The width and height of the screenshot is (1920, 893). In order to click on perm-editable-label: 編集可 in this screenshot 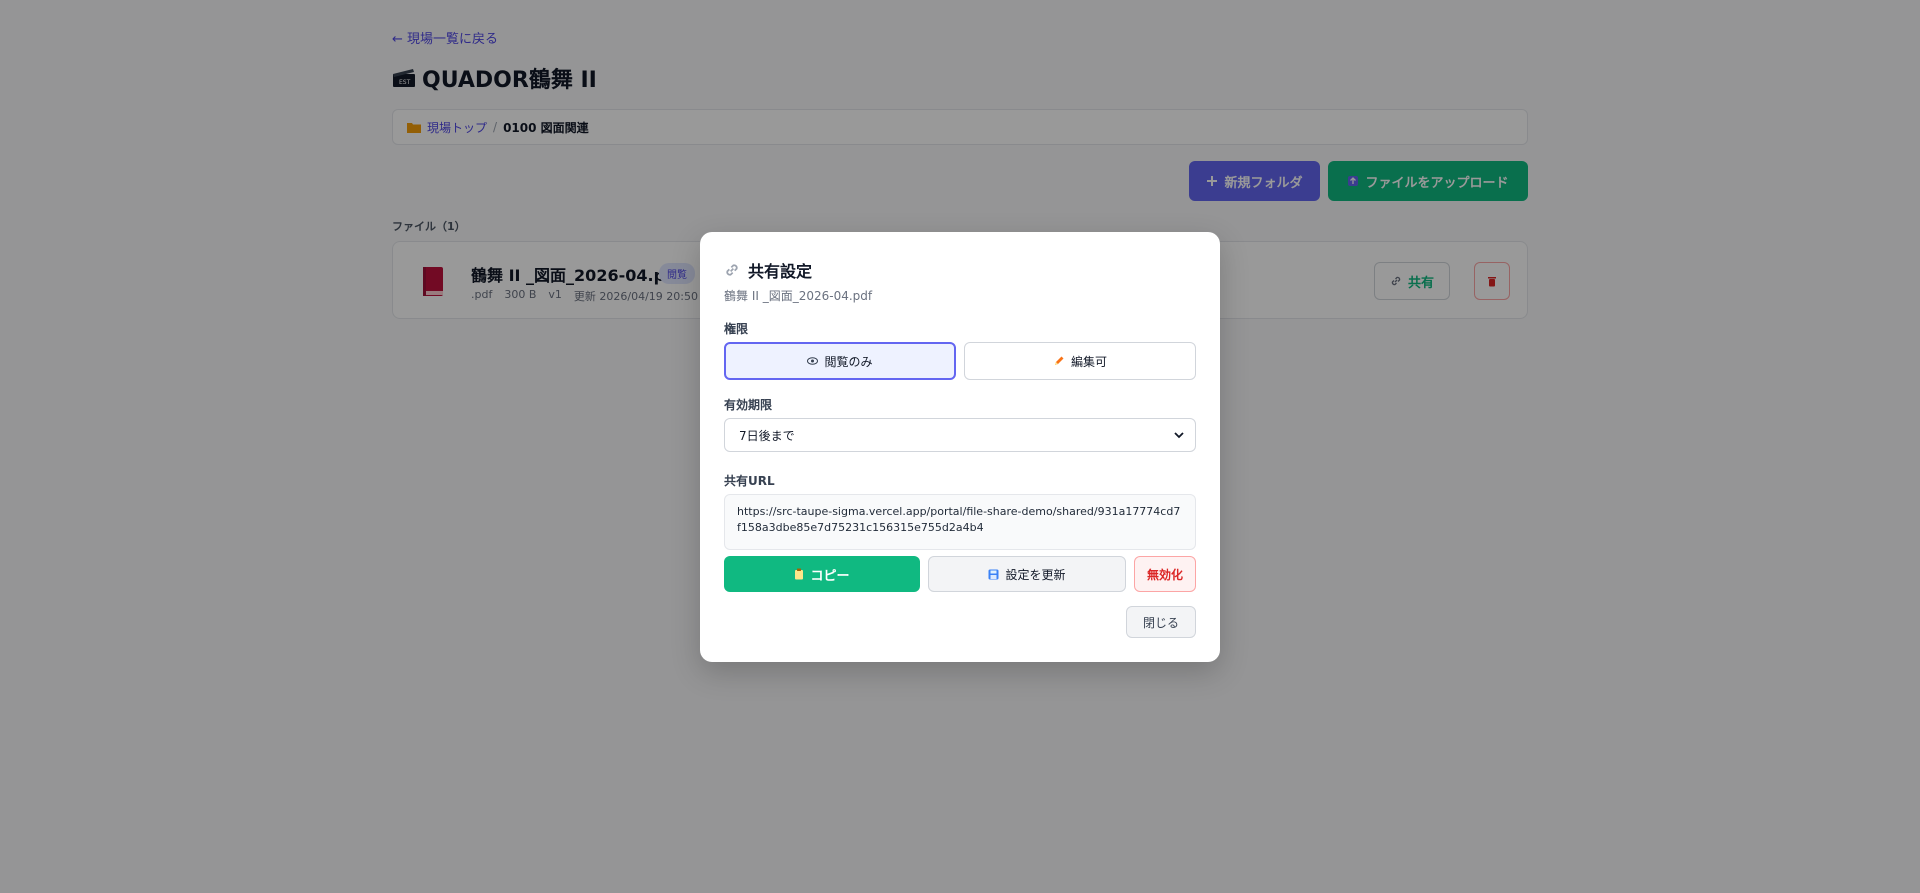, I will do `click(1088, 361)`.